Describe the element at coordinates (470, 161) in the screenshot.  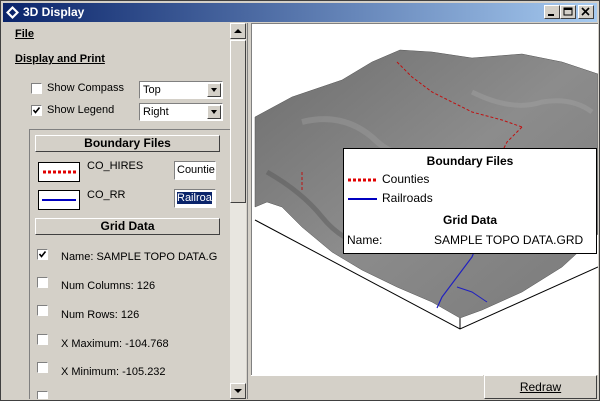
I see `legend-boundary-title: Boundary Files` at that location.